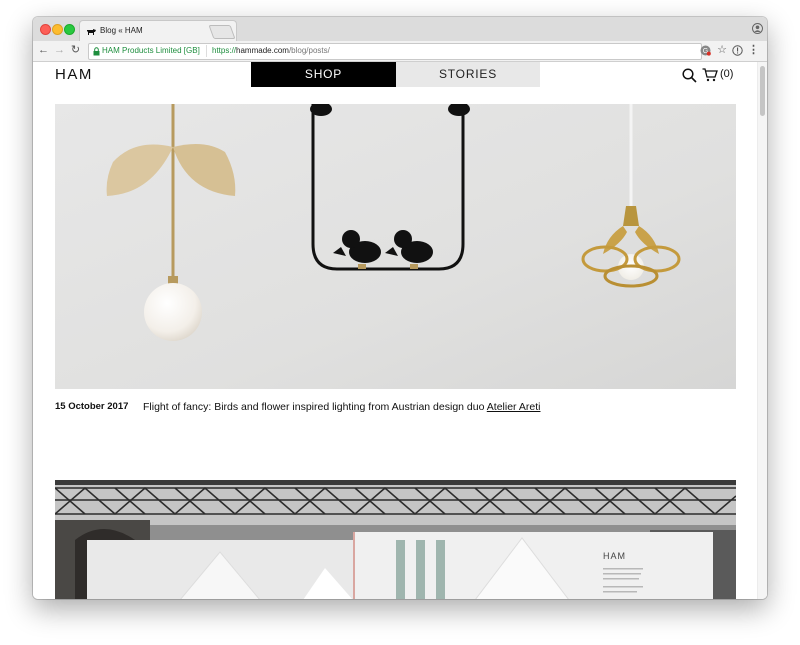 The height and width of the screenshot is (645, 800). Describe the element at coordinates (74, 74) in the screenshot. I see `site-logo: HAM` at that location.